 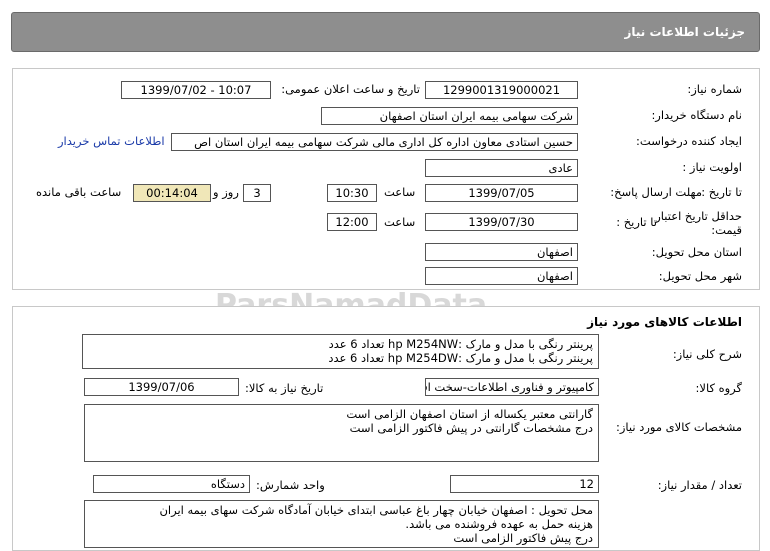 I want to click on remaining-label: ساعت باقی مانده, so click(x=79, y=192).